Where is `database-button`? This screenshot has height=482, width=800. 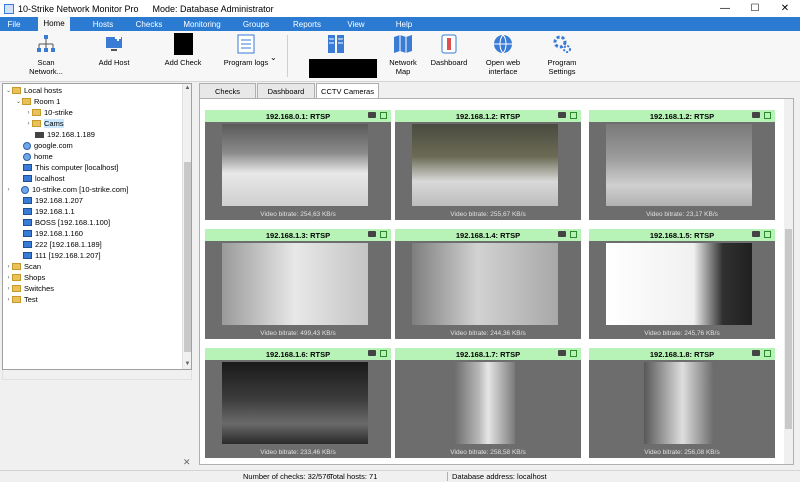
database-button is located at coordinates (336, 45).